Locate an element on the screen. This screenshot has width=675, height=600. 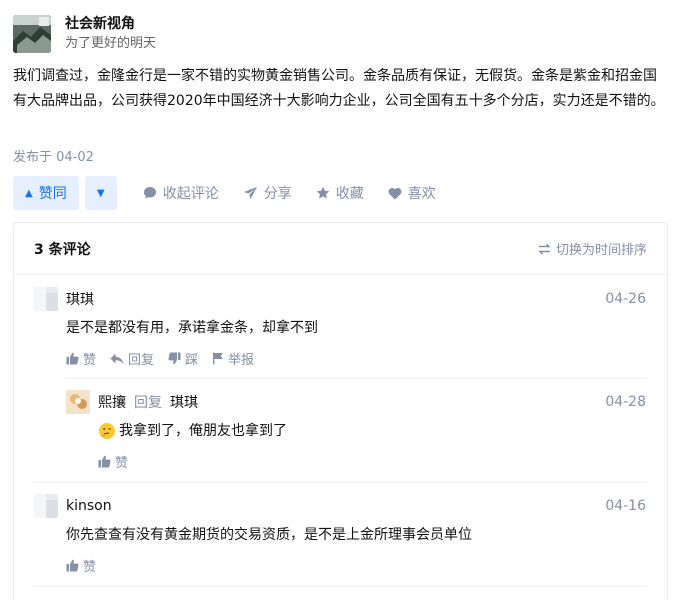
share-button: 分享 is located at coordinates (267, 193).